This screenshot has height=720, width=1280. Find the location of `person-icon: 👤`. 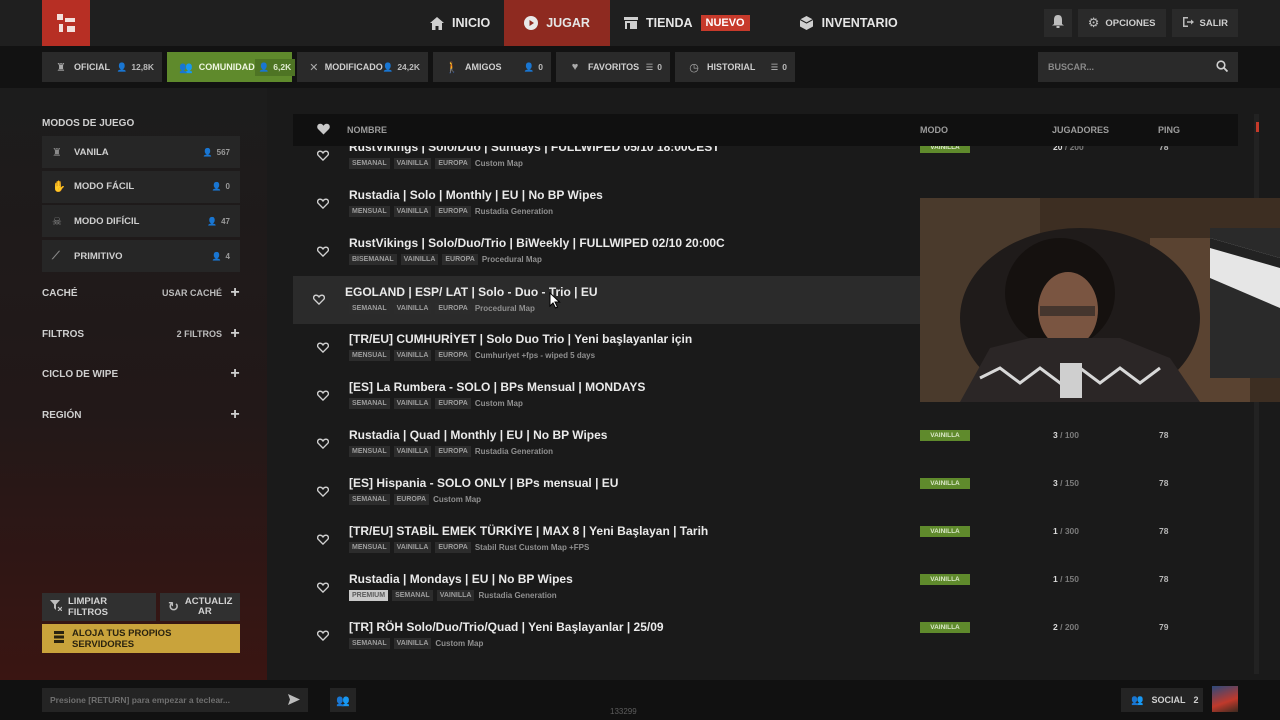

person-icon: 👤 is located at coordinates (207, 152).